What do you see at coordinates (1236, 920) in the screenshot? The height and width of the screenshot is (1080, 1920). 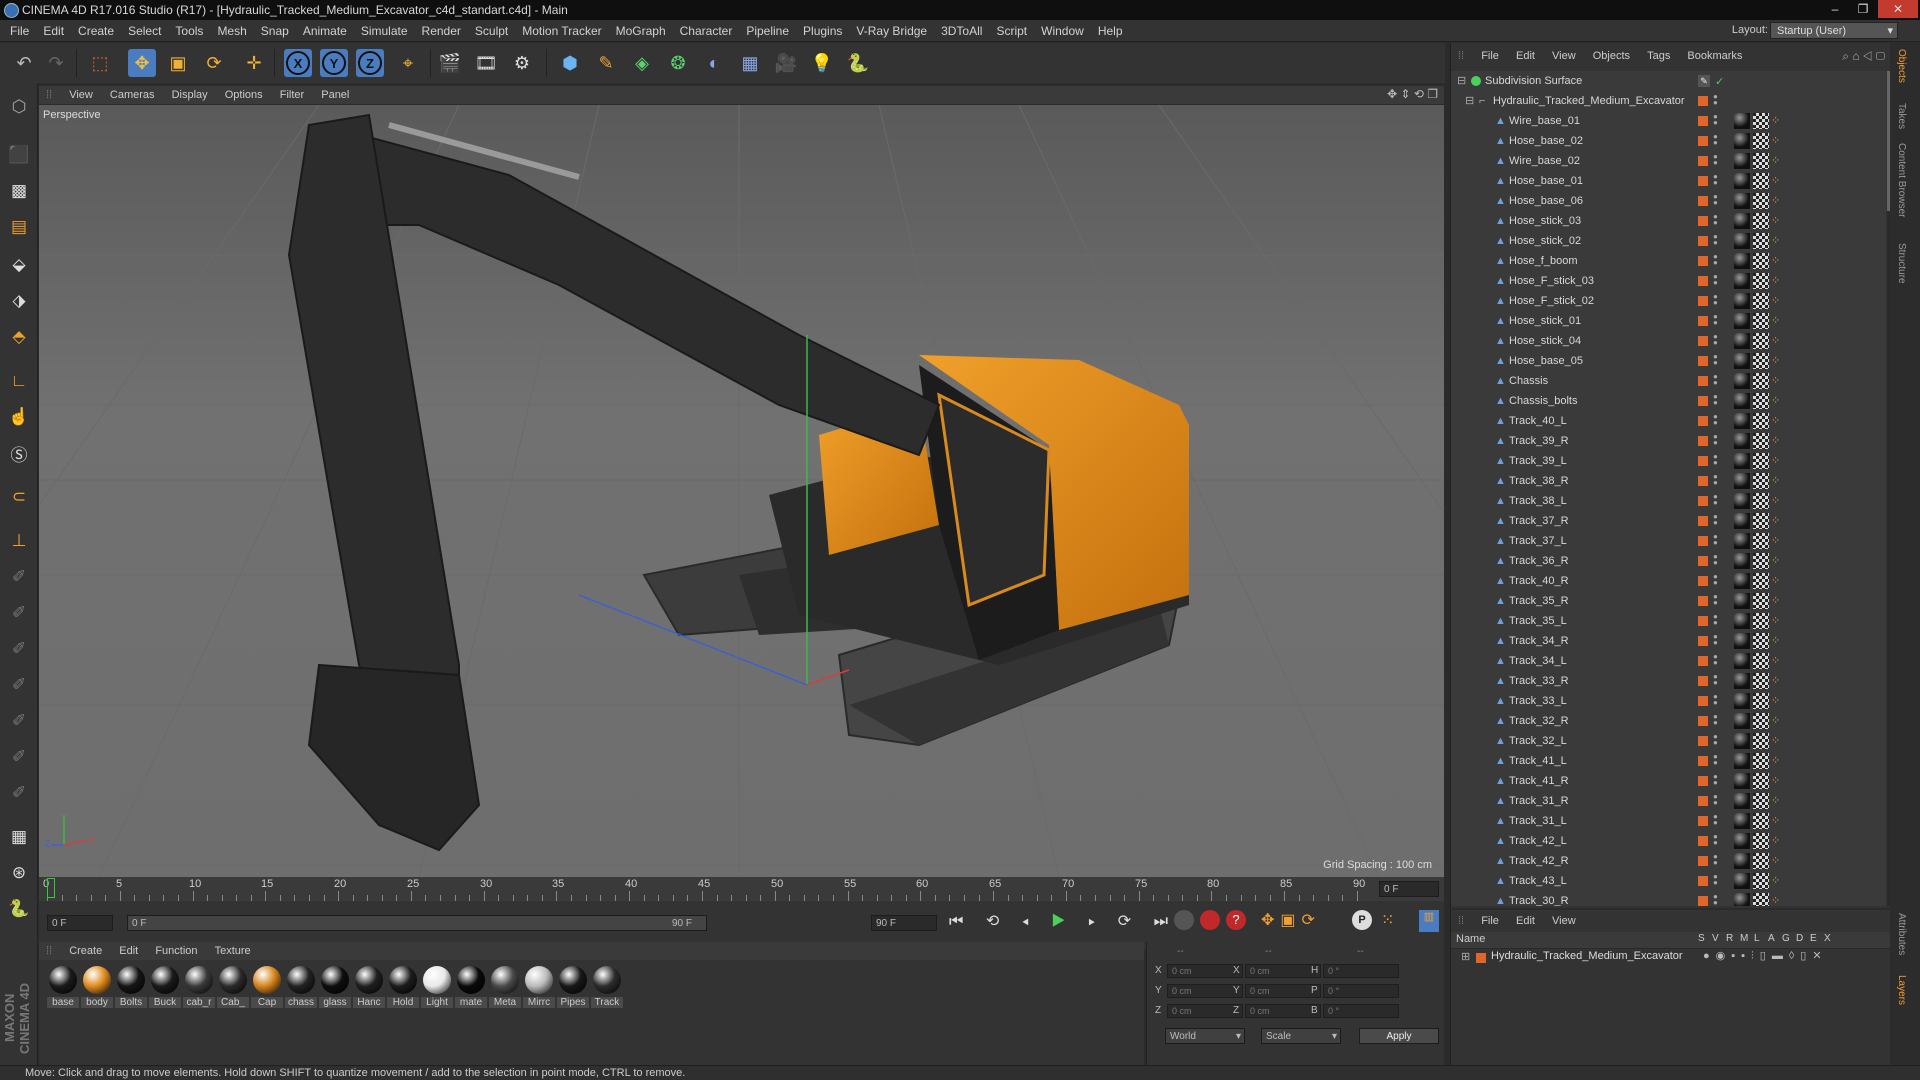 I see `keyframe-selection-icon: ?` at bounding box center [1236, 920].